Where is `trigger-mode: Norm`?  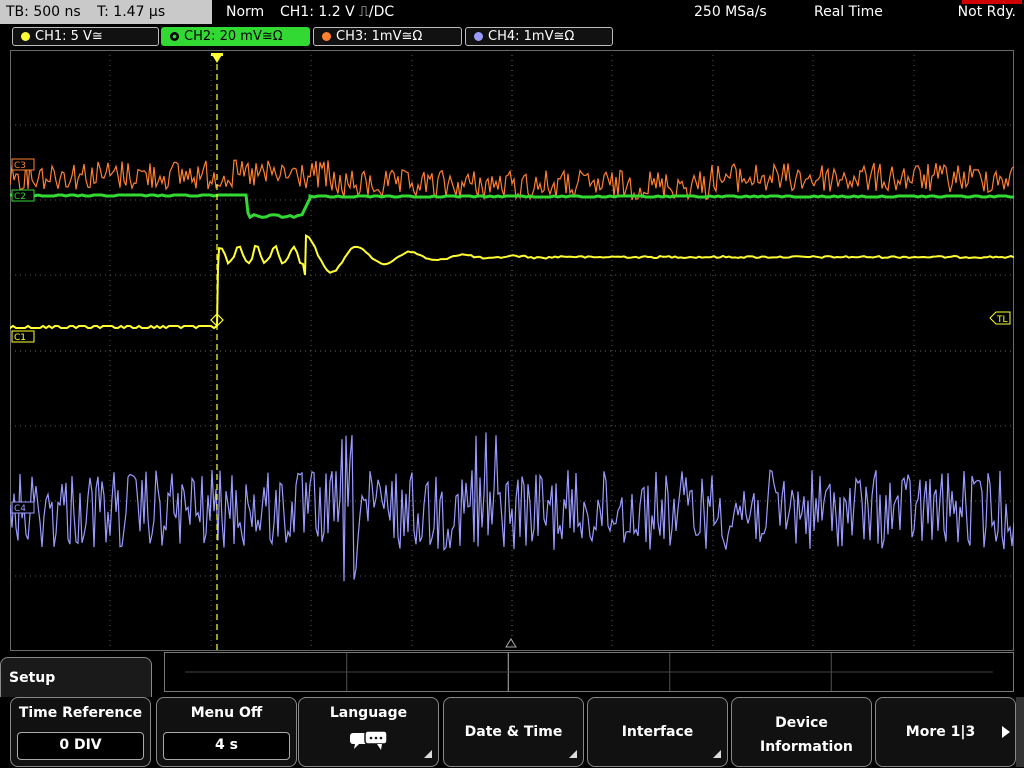
trigger-mode: Norm is located at coordinates (245, 12).